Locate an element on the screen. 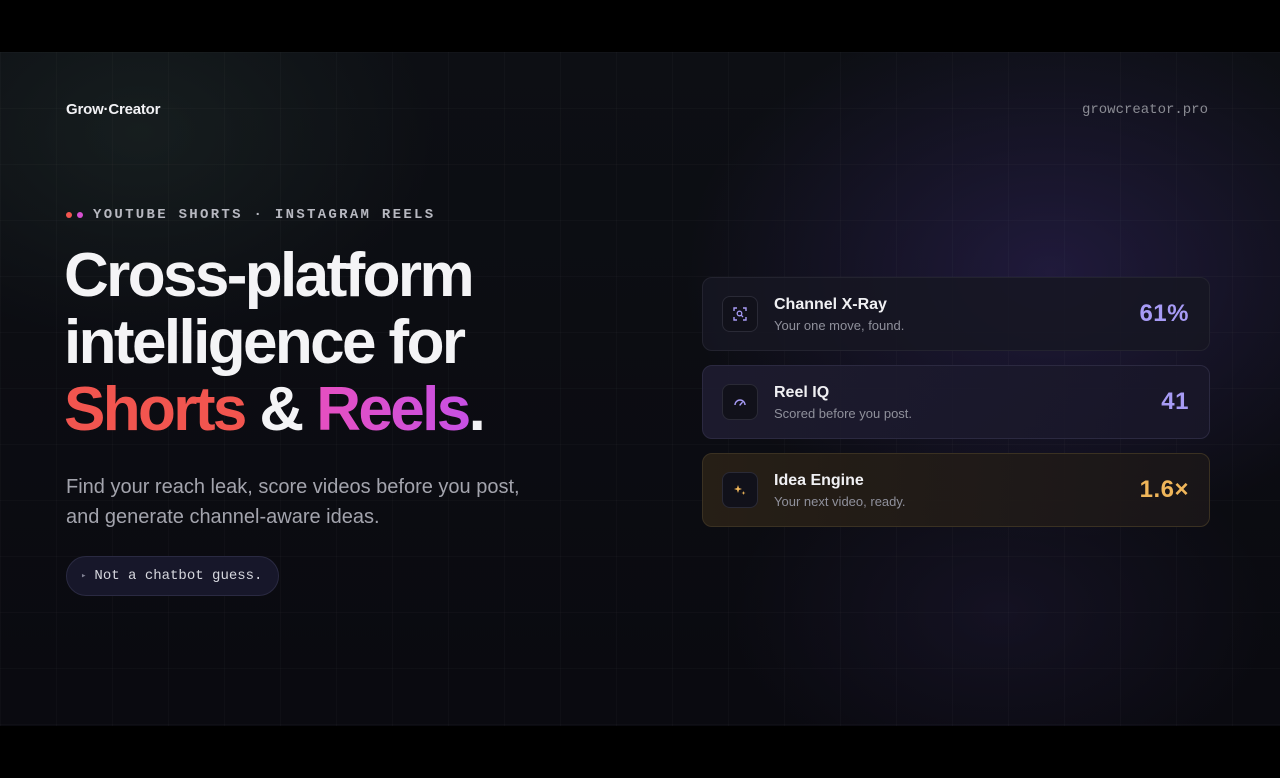  card-title: Reel IQ is located at coordinates (802, 392).